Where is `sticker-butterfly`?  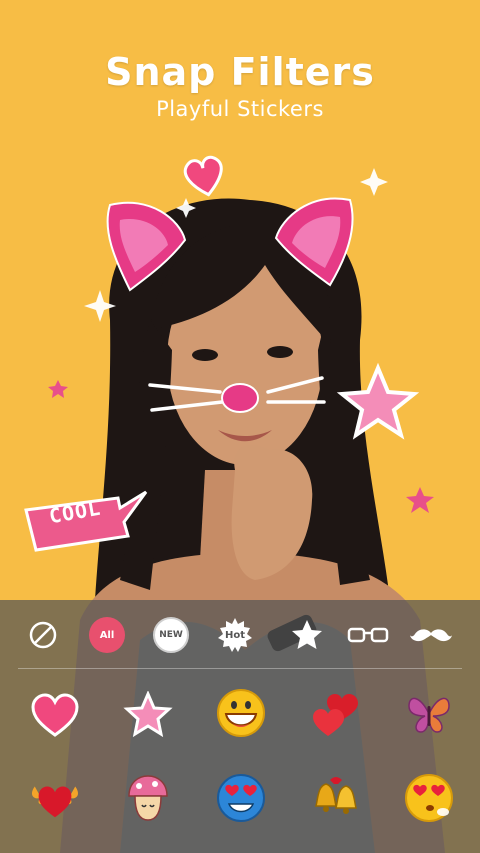 sticker-butterfly is located at coordinates (429, 715).